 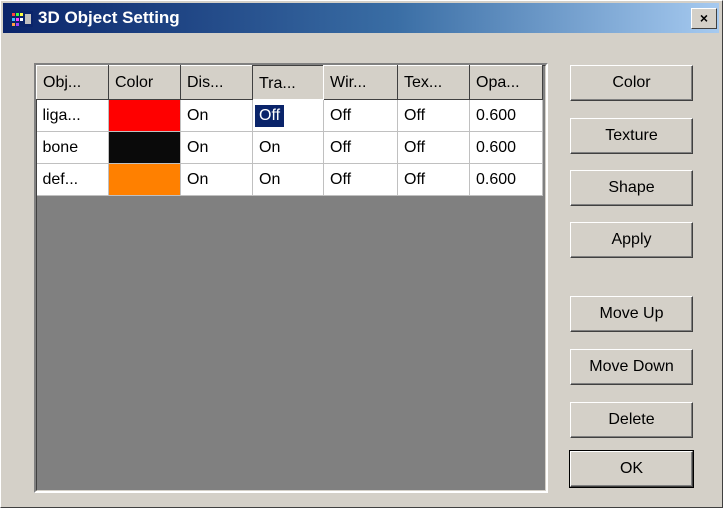 I want to click on move-down-button: Move Down, so click(x=631, y=367).